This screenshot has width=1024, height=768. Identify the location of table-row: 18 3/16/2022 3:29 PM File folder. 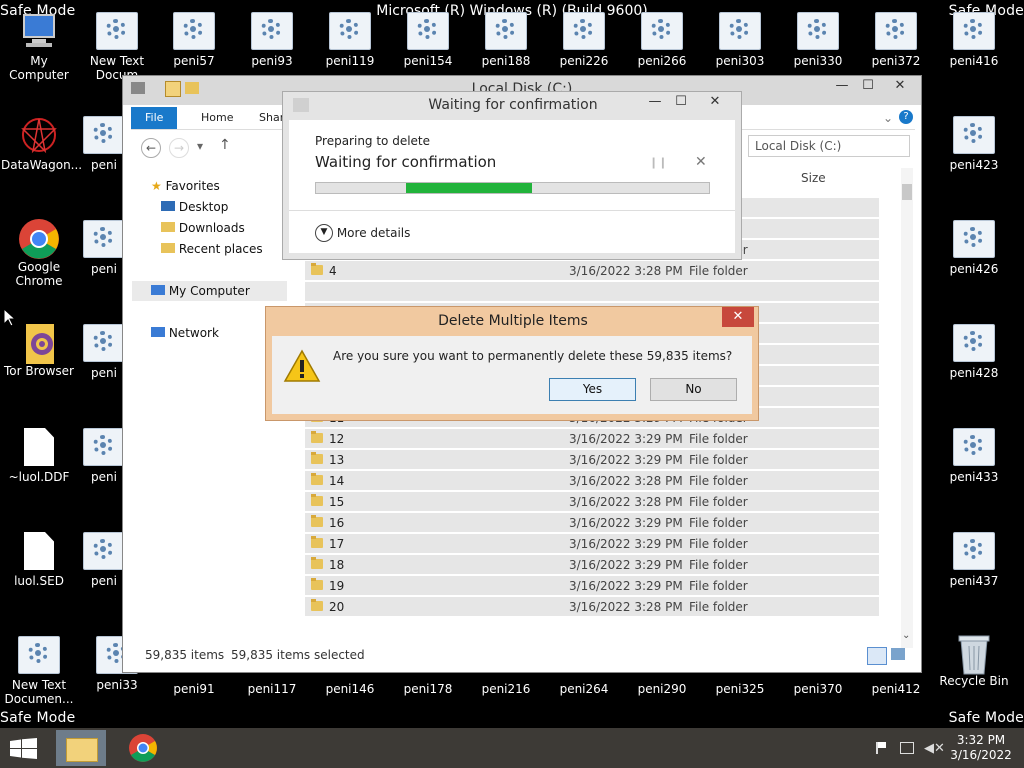
(592, 565).